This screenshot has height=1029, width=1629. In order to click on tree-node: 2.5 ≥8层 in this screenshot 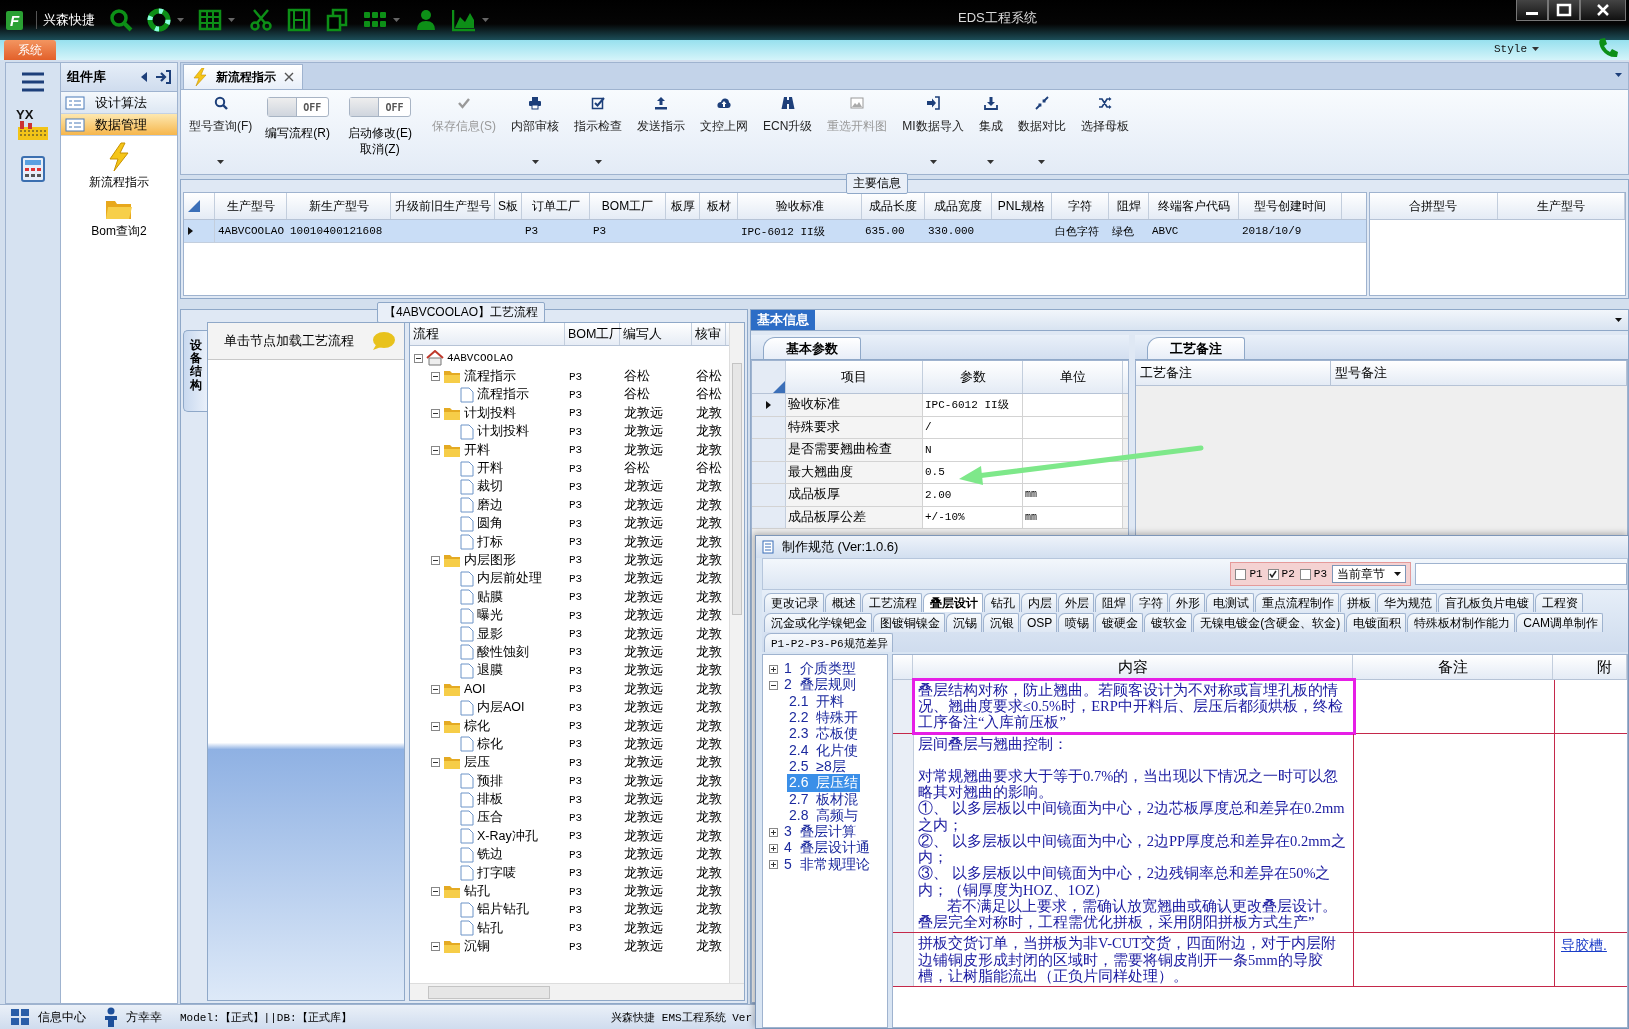, I will do `click(817, 766)`.